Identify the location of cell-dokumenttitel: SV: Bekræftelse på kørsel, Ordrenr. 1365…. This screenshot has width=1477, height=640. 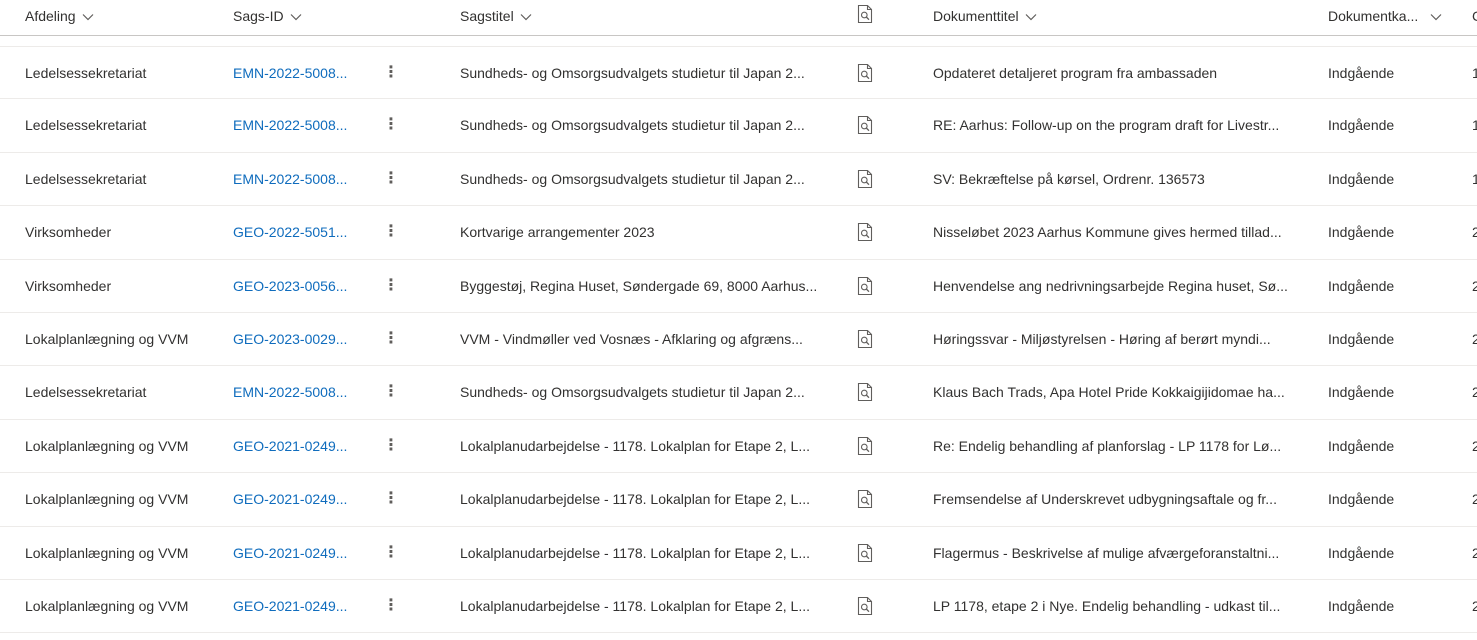
(1119, 179).